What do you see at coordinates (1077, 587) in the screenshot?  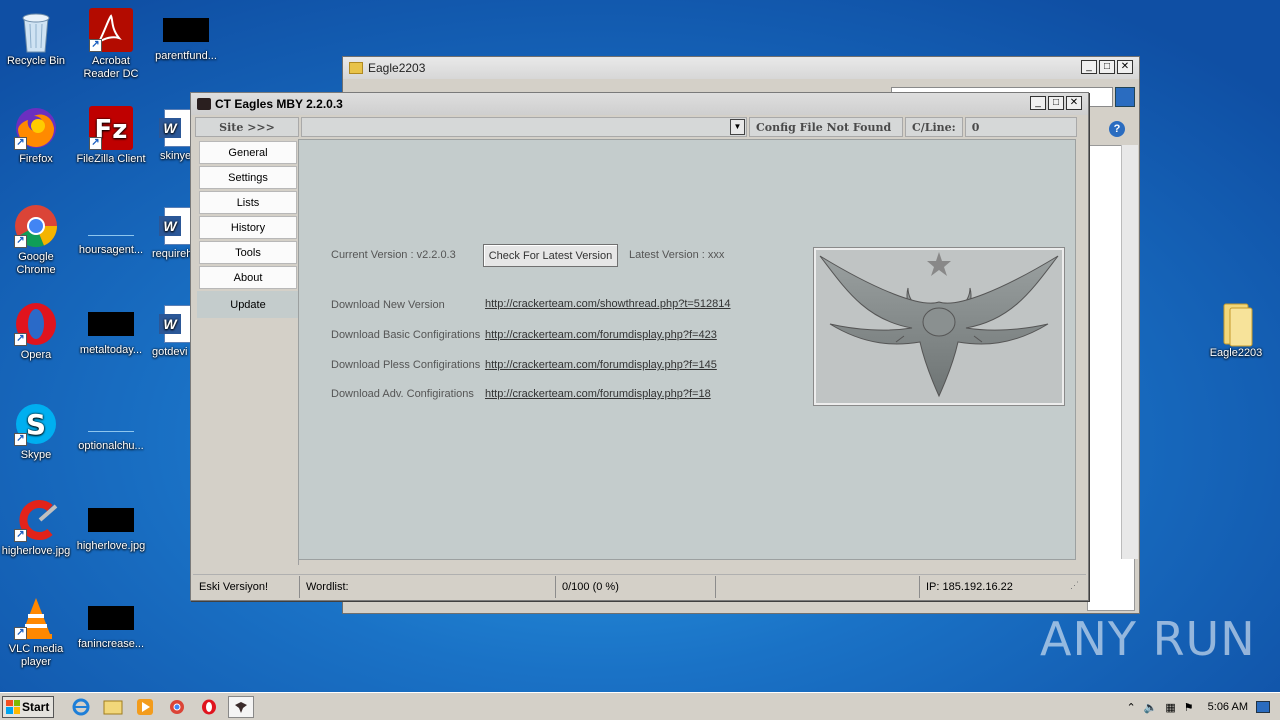 I see `resize-grip-icon: ⋰` at bounding box center [1077, 587].